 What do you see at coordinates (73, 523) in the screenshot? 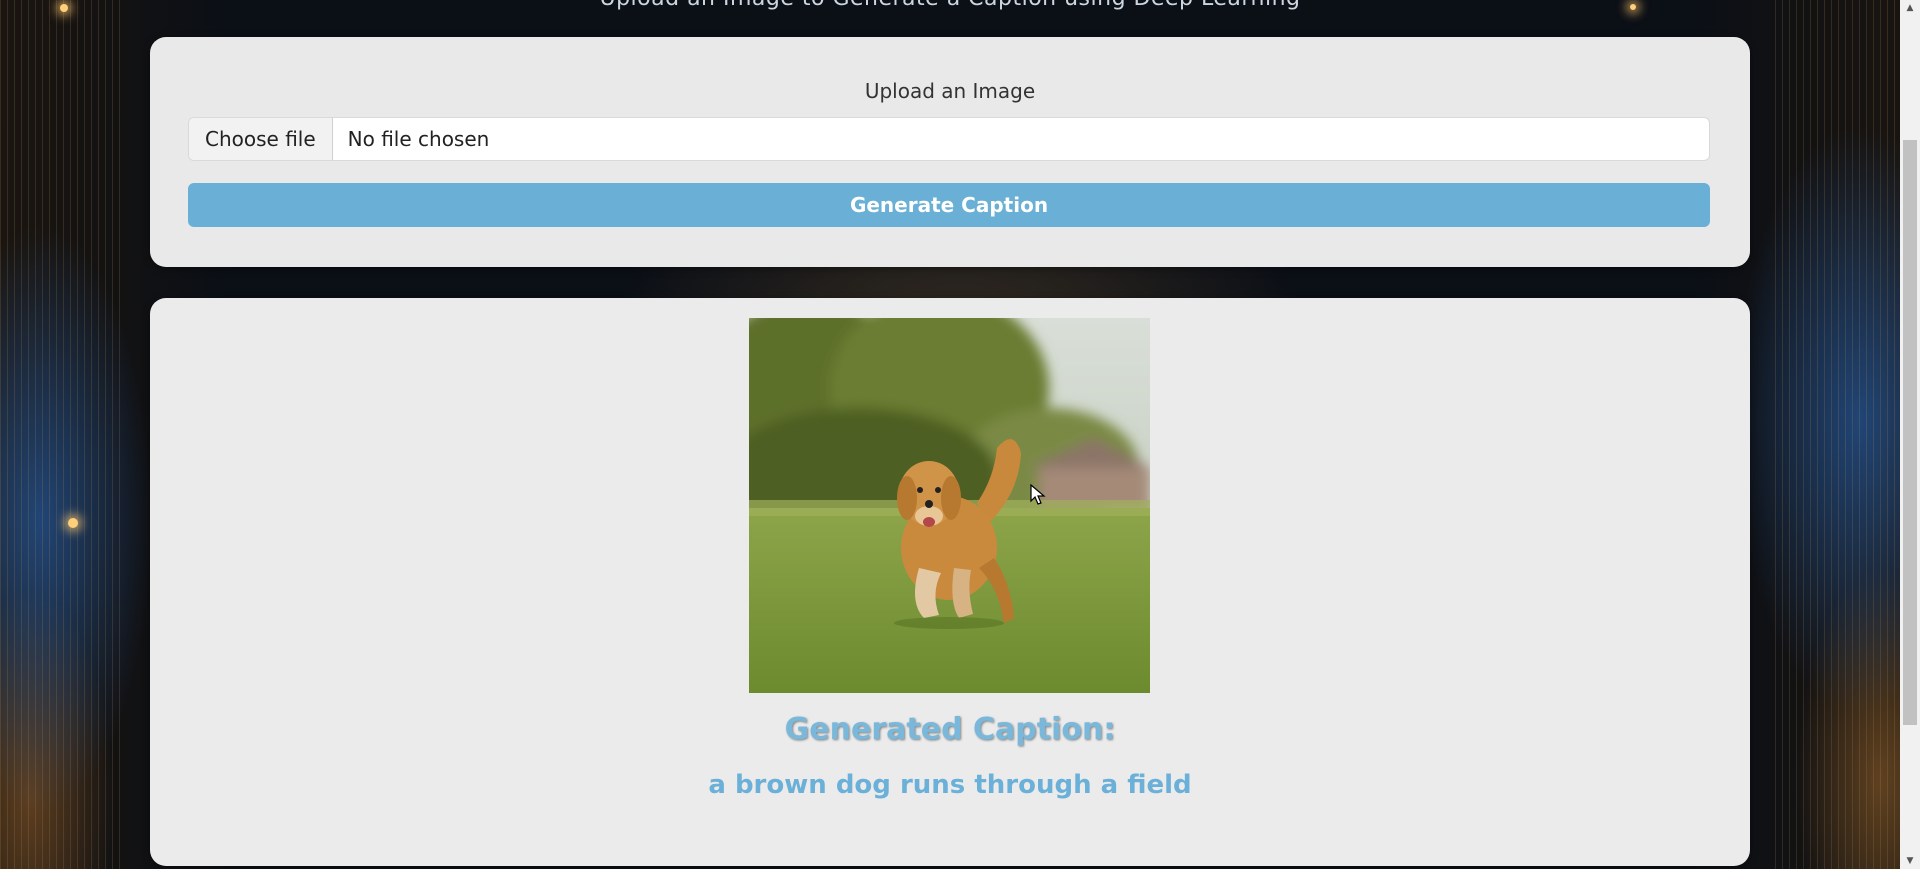
I see `background-light-dot` at bounding box center [73, 523].